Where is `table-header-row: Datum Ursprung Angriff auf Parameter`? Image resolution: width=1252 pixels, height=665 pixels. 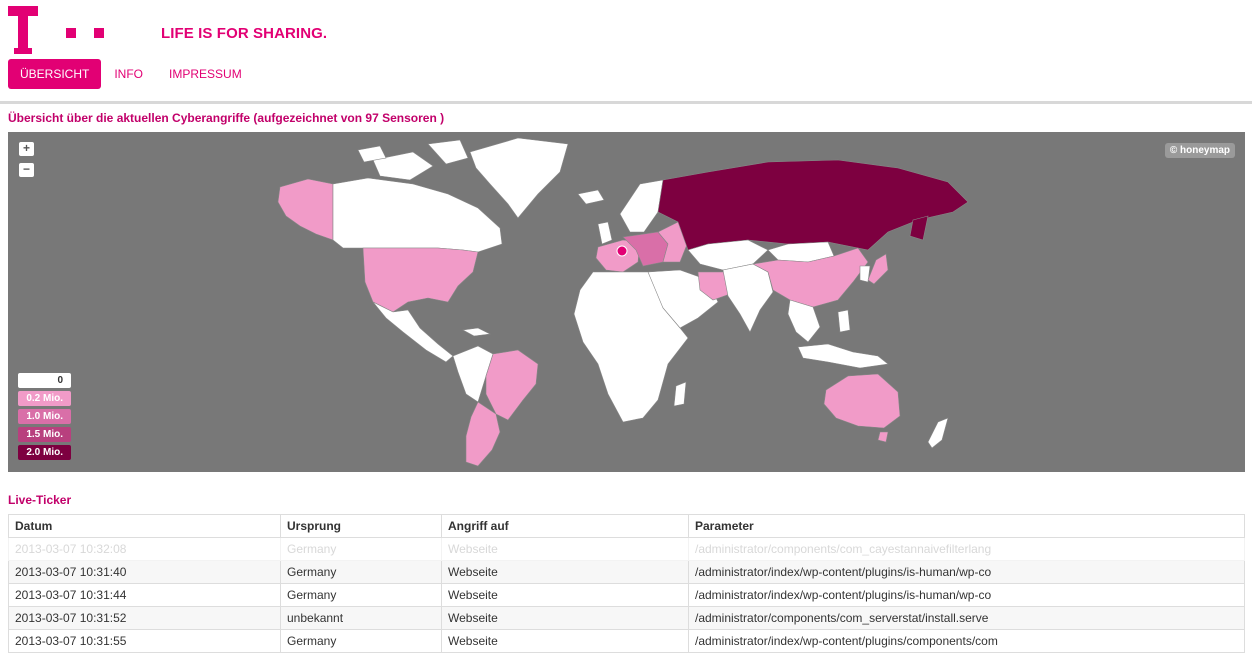
table-header-row: Datum Ursprung Angriff auf Parameter is located at coordinates (626, 526).